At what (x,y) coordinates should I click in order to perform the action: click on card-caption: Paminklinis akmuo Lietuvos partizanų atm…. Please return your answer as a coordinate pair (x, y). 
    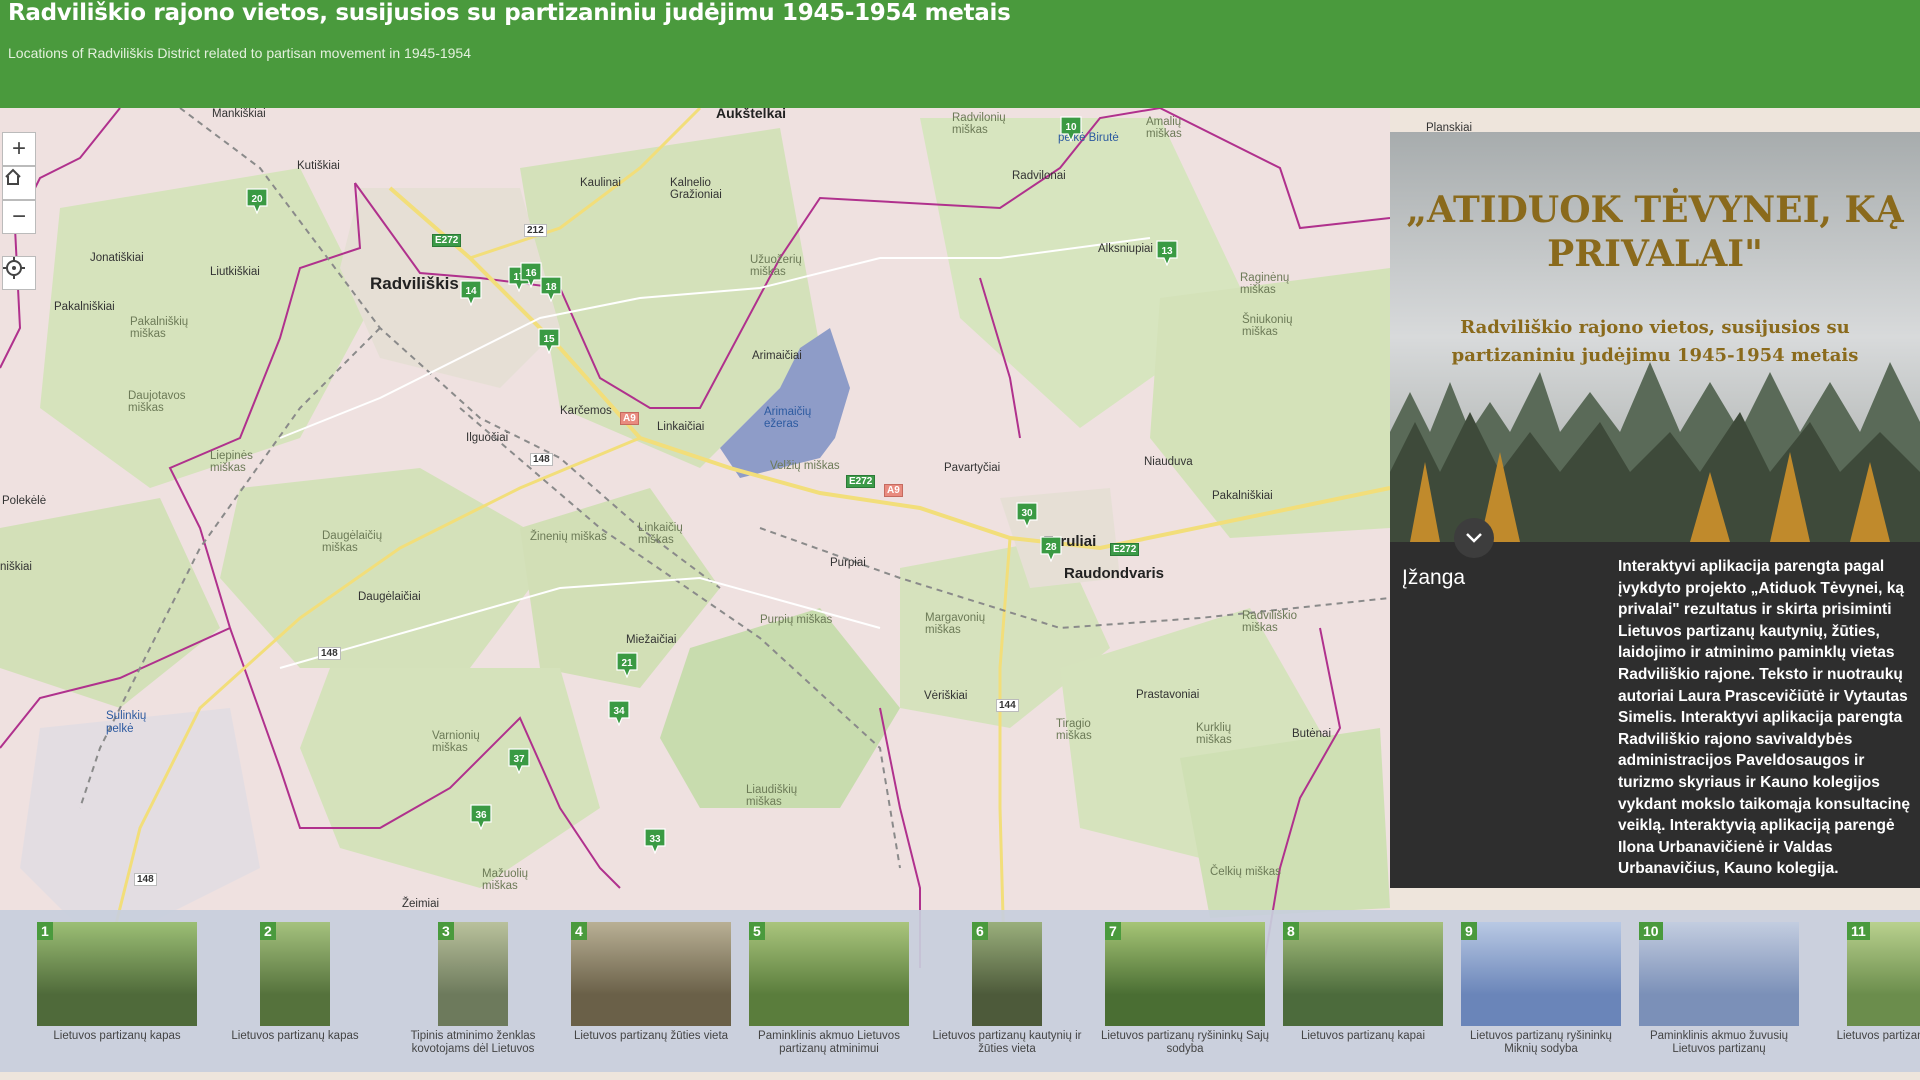
    Looking at the image, I should click on (829, 1042).